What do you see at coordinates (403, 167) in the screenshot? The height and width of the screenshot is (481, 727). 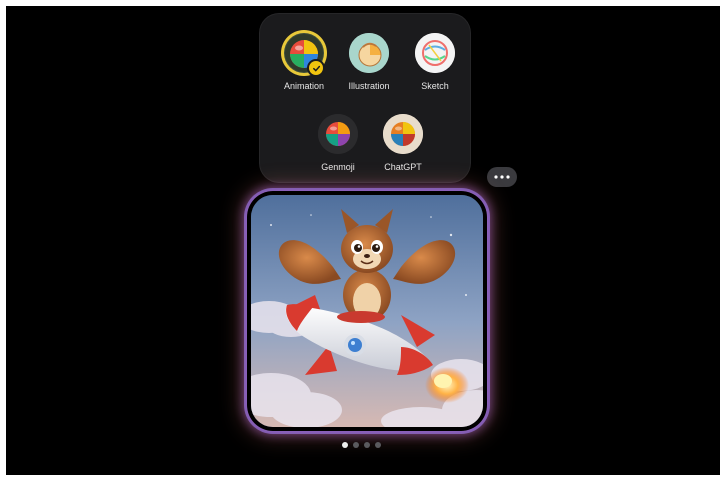 I see `style-label-chatgpt: ChatGPT` at bounding box center [403, 167].